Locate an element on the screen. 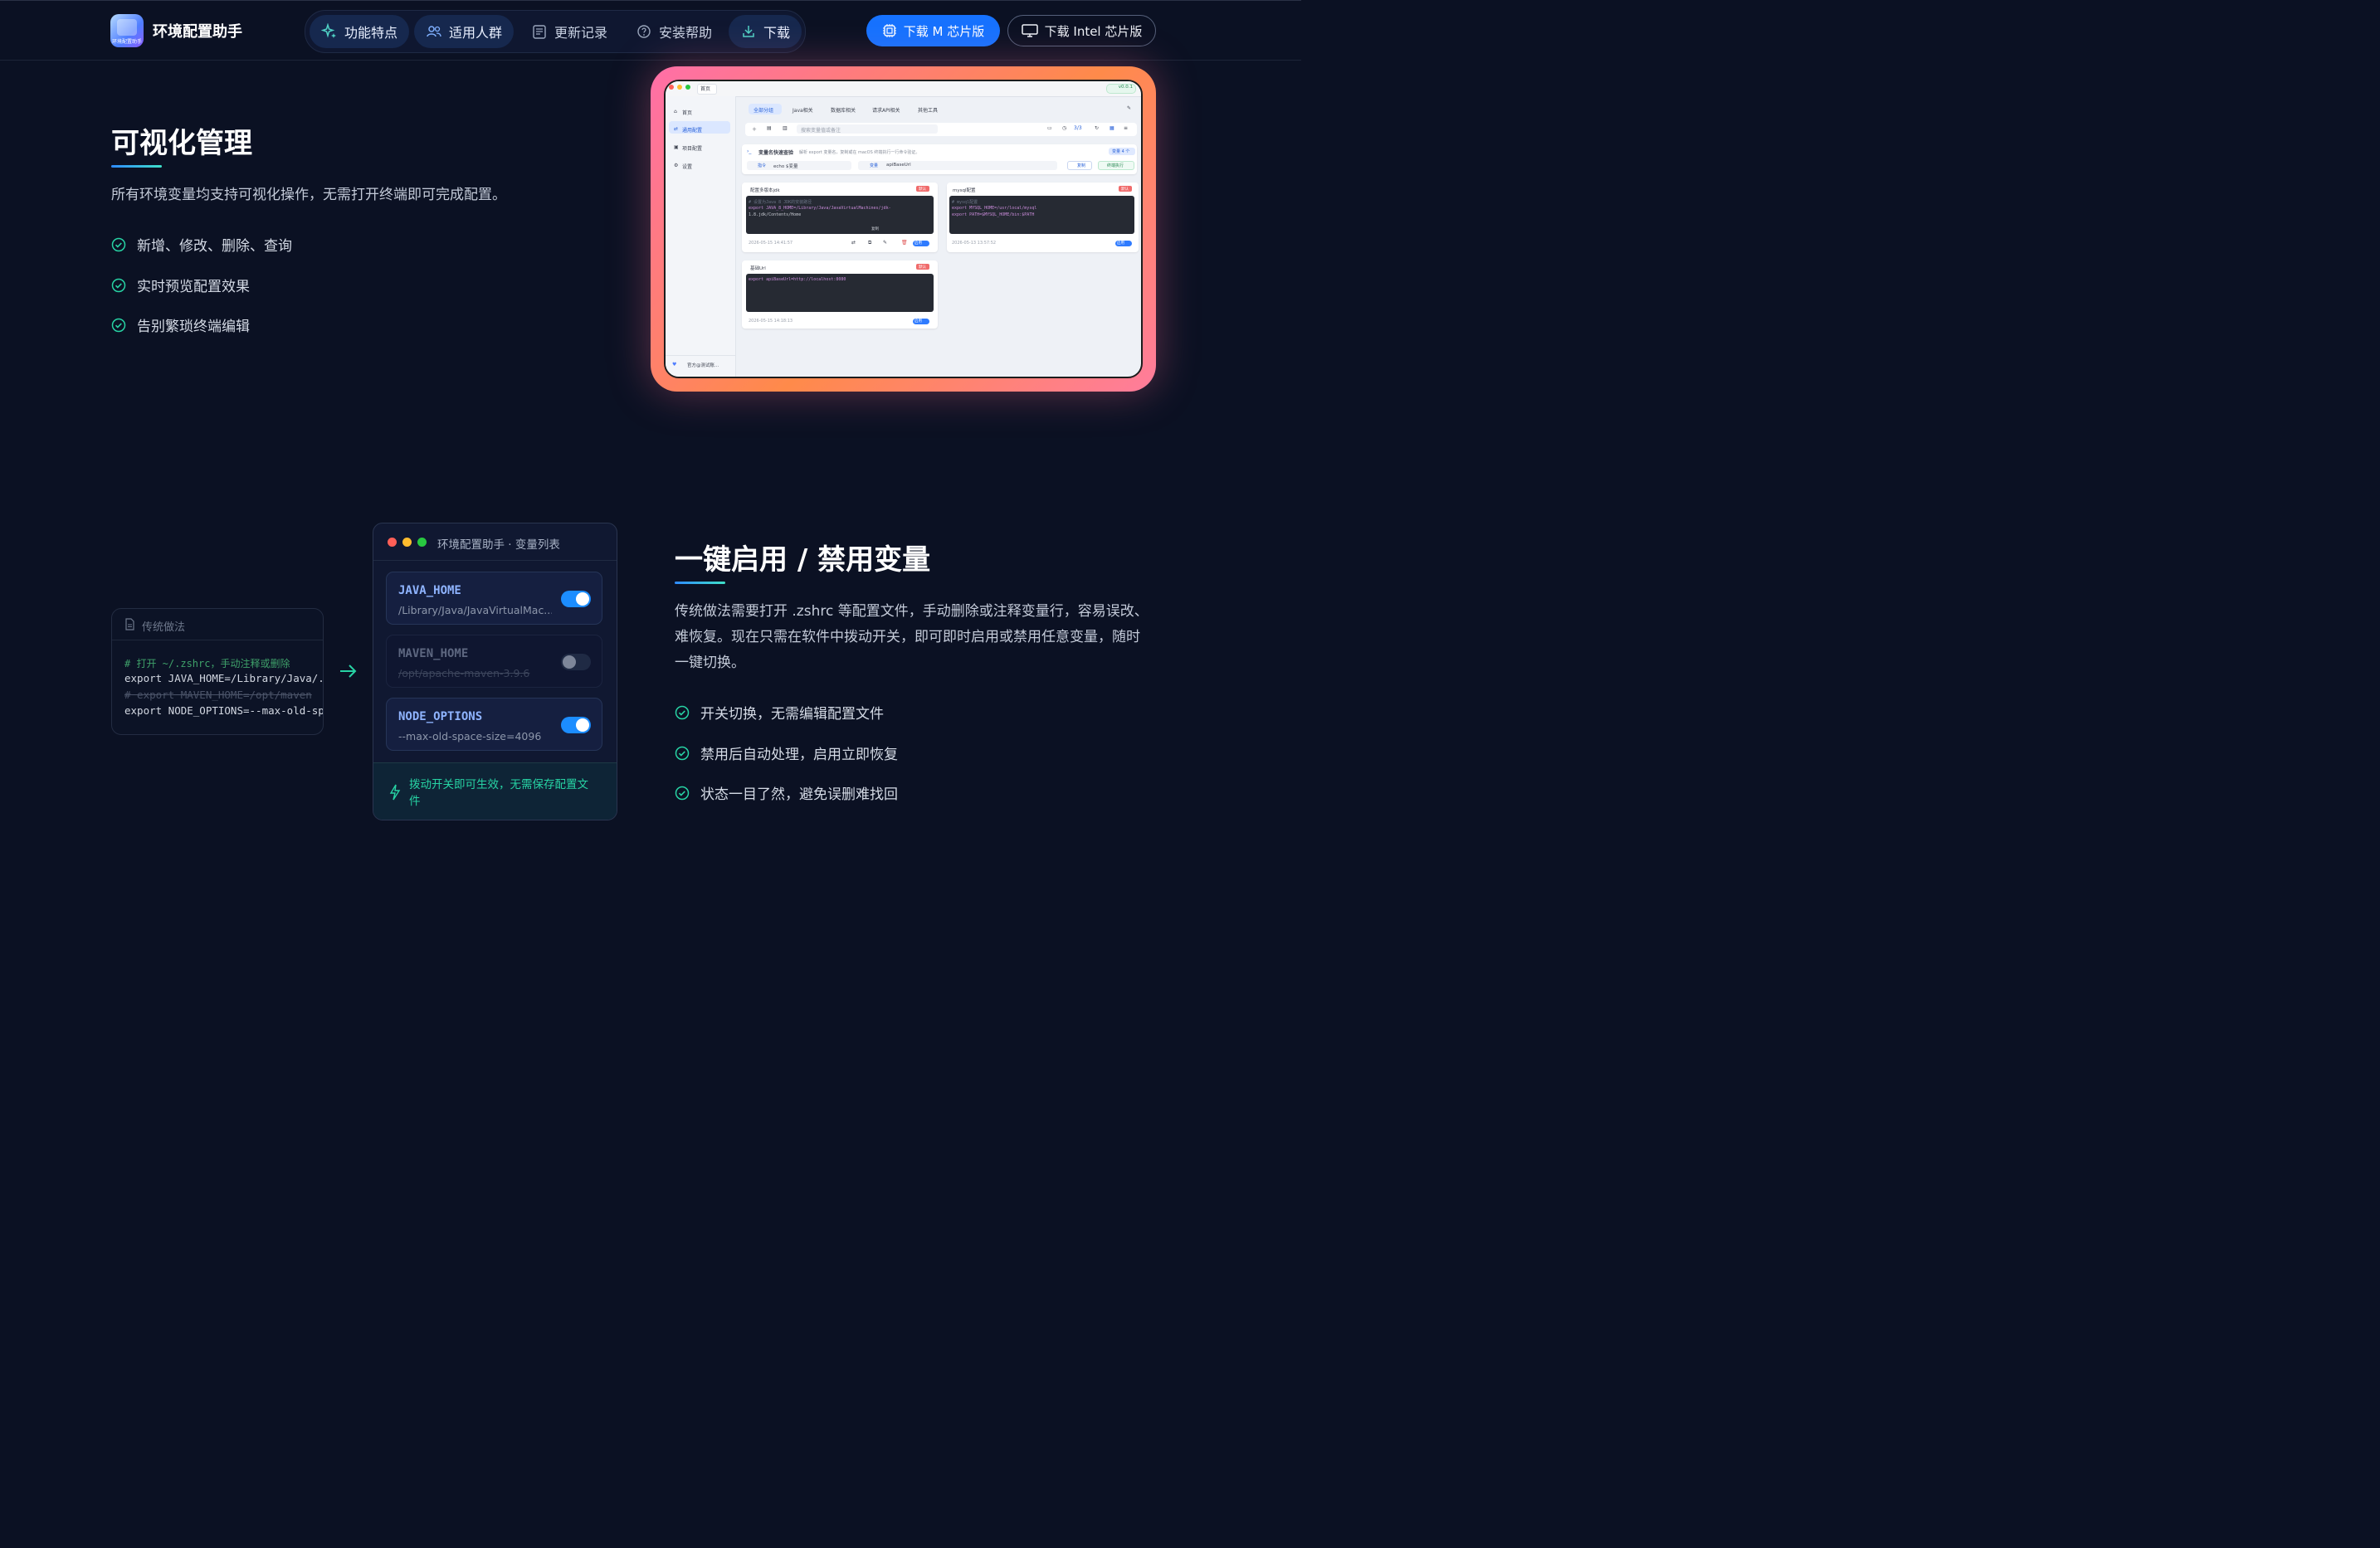 The height and width of the screenshot is (1548, 2380). nav-audience-label: 适用人群 is located at coordinates (476, 33).